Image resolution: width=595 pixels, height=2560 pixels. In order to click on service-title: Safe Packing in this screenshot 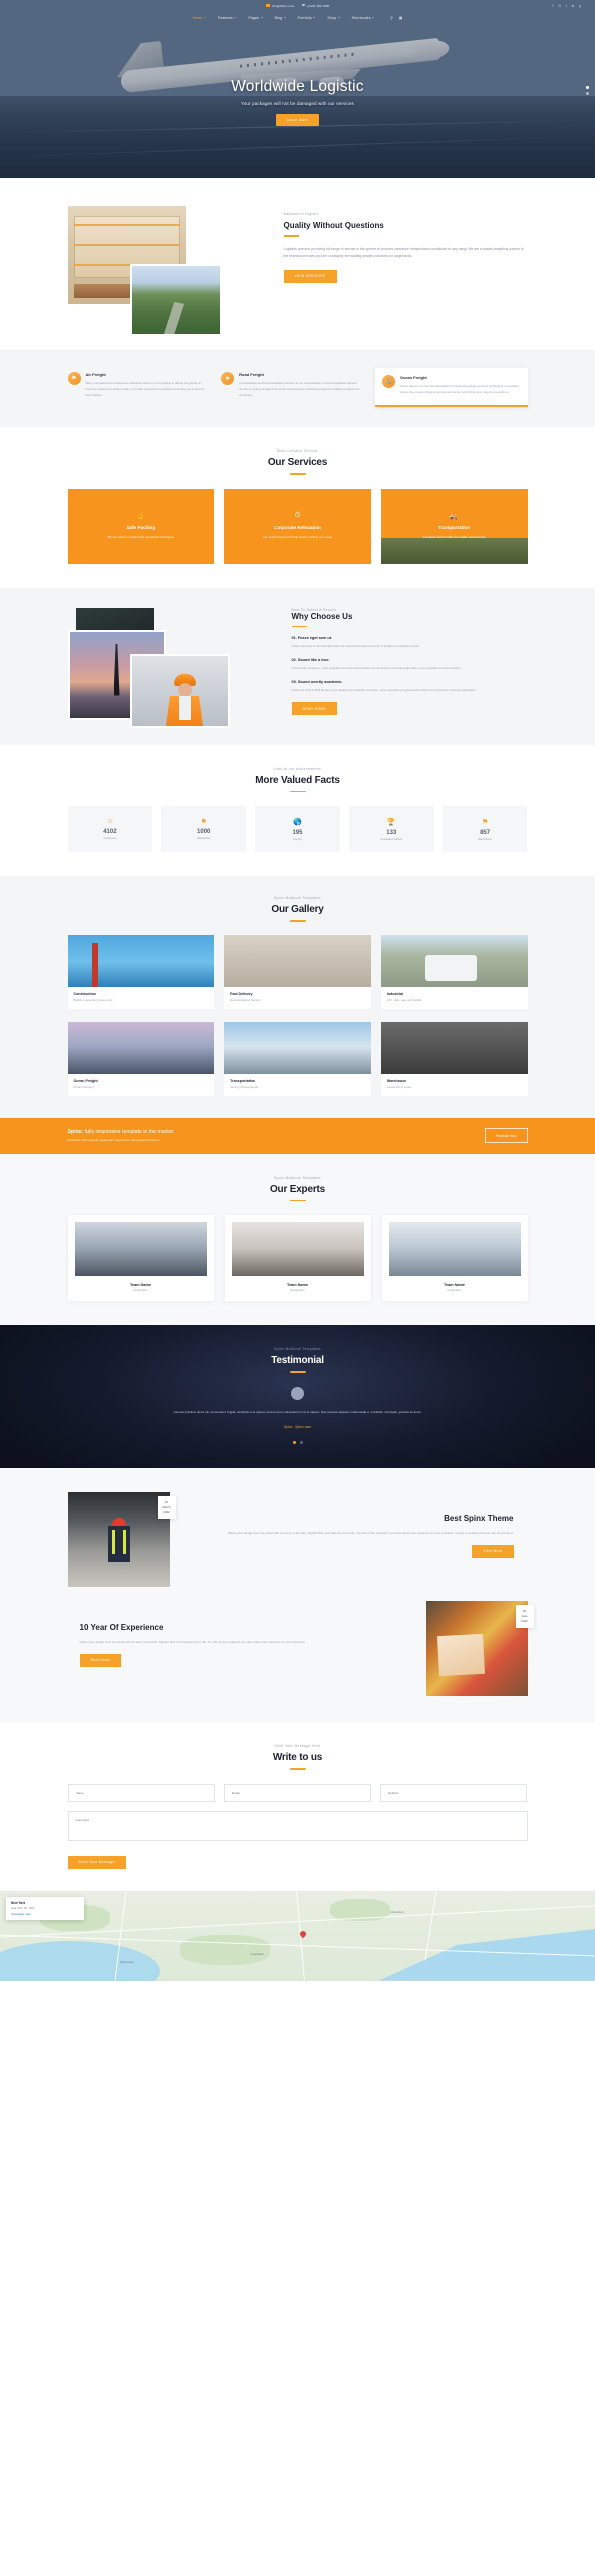, I will do `click(141, 527)`.